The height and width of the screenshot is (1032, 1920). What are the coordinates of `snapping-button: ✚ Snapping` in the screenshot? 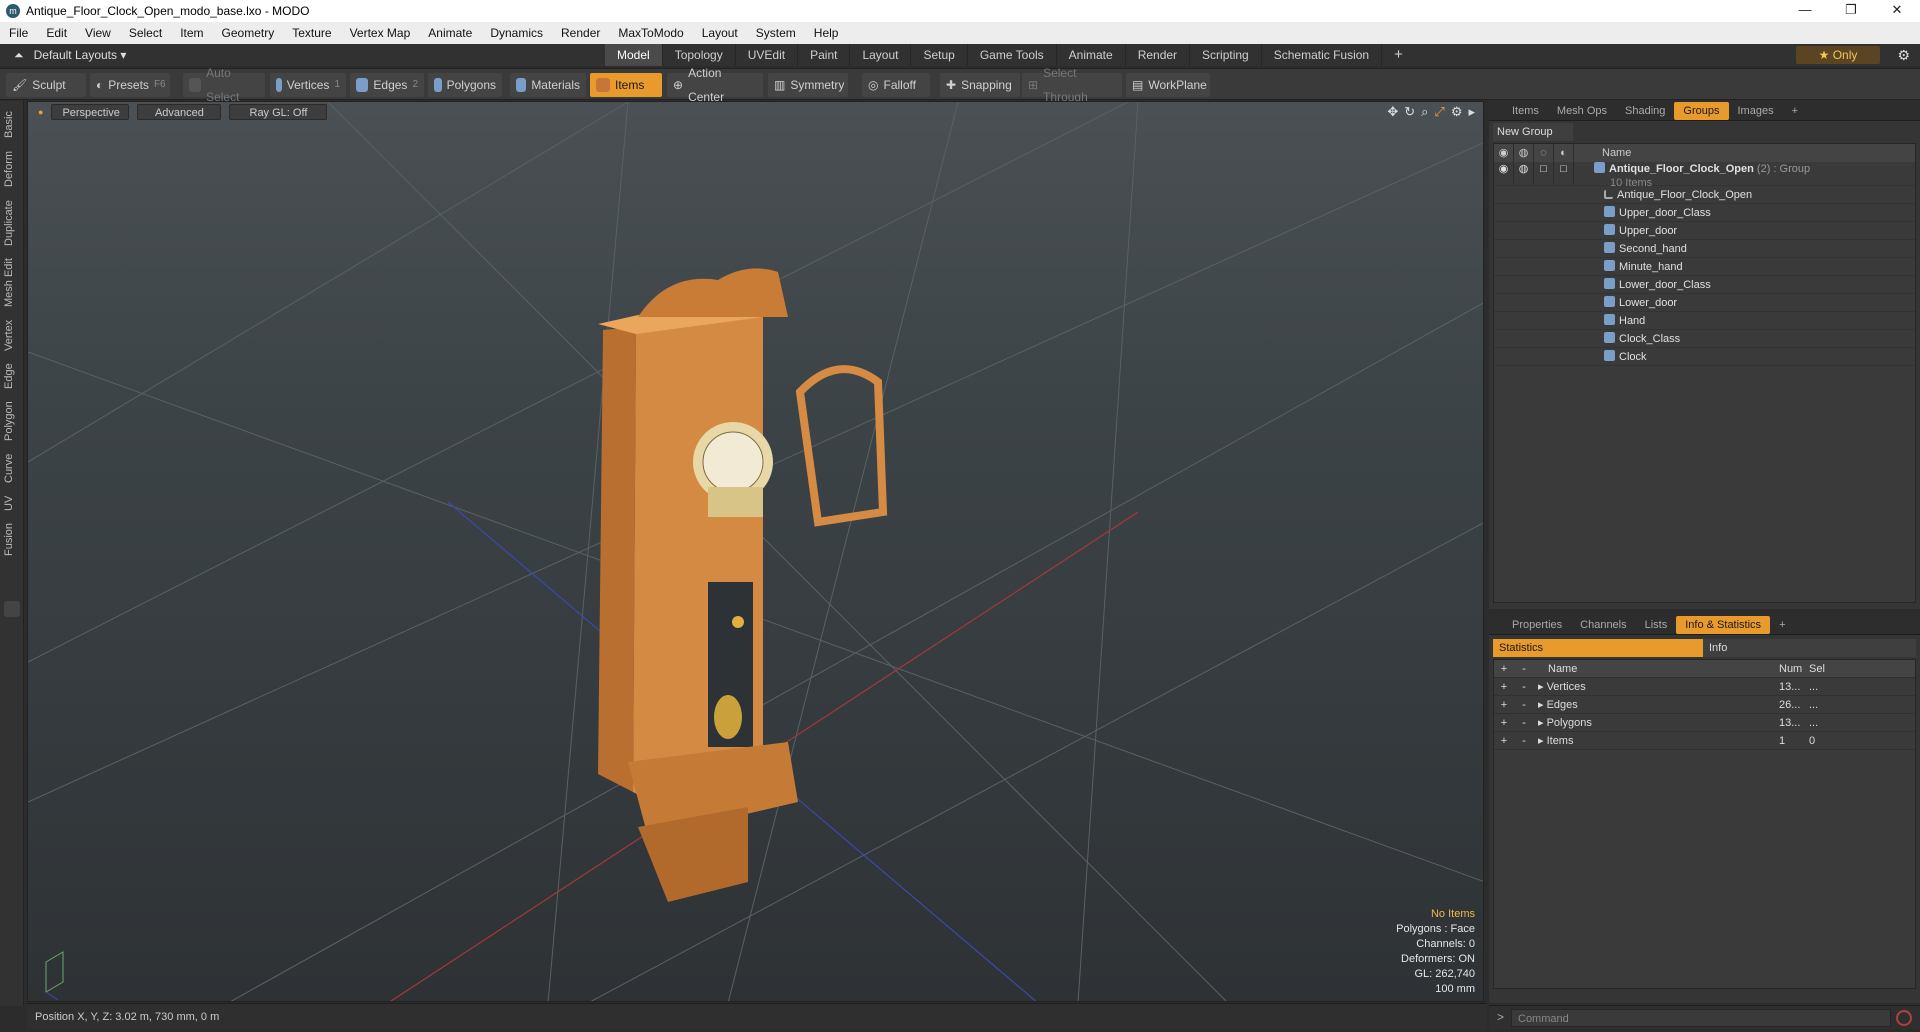 It's located at (980, 85).